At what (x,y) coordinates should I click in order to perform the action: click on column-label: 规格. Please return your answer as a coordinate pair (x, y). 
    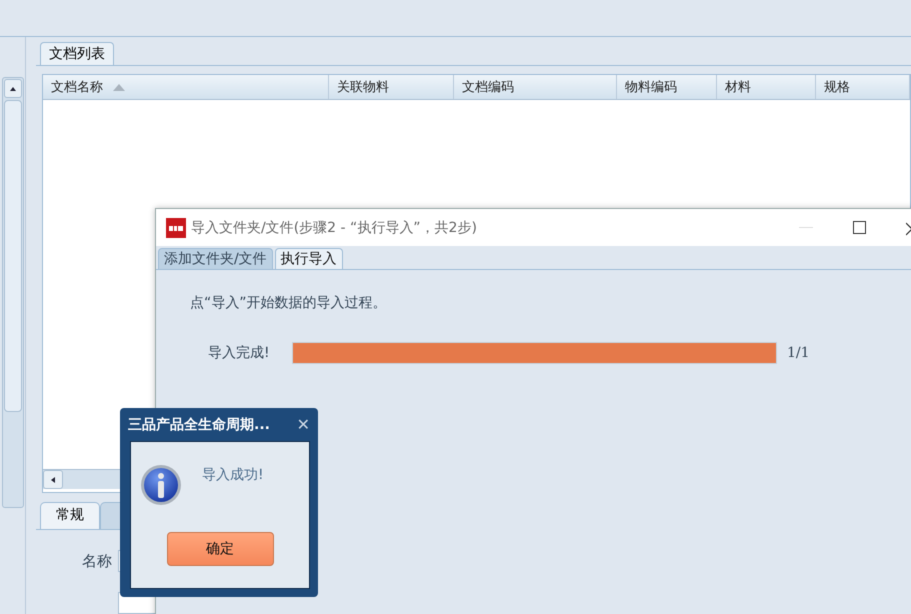
    Looking at the image, I should click on (837, 87).